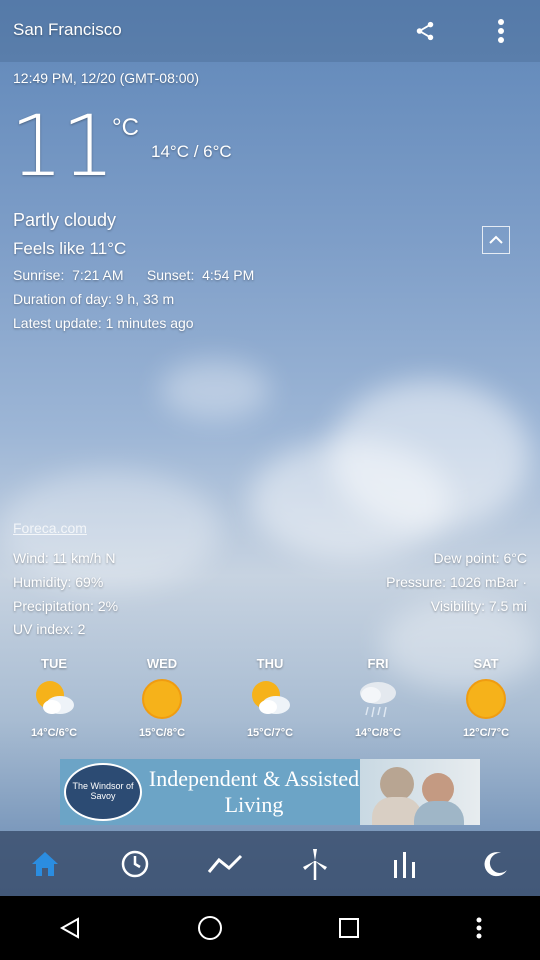  Describe the element at coordinates (170, 275) in the screenshot. I see `sunset-label: Sunset:` at that location.